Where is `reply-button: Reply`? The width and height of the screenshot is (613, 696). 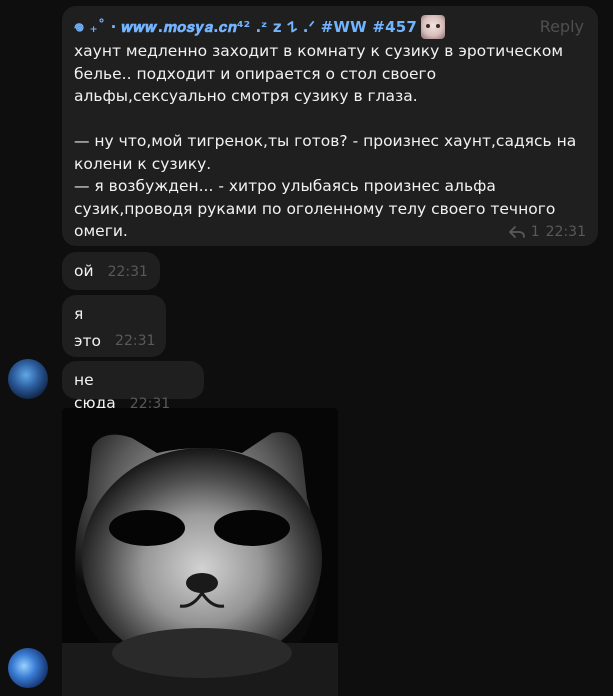 reply-button: Reply is located at coordinates (562, 26).